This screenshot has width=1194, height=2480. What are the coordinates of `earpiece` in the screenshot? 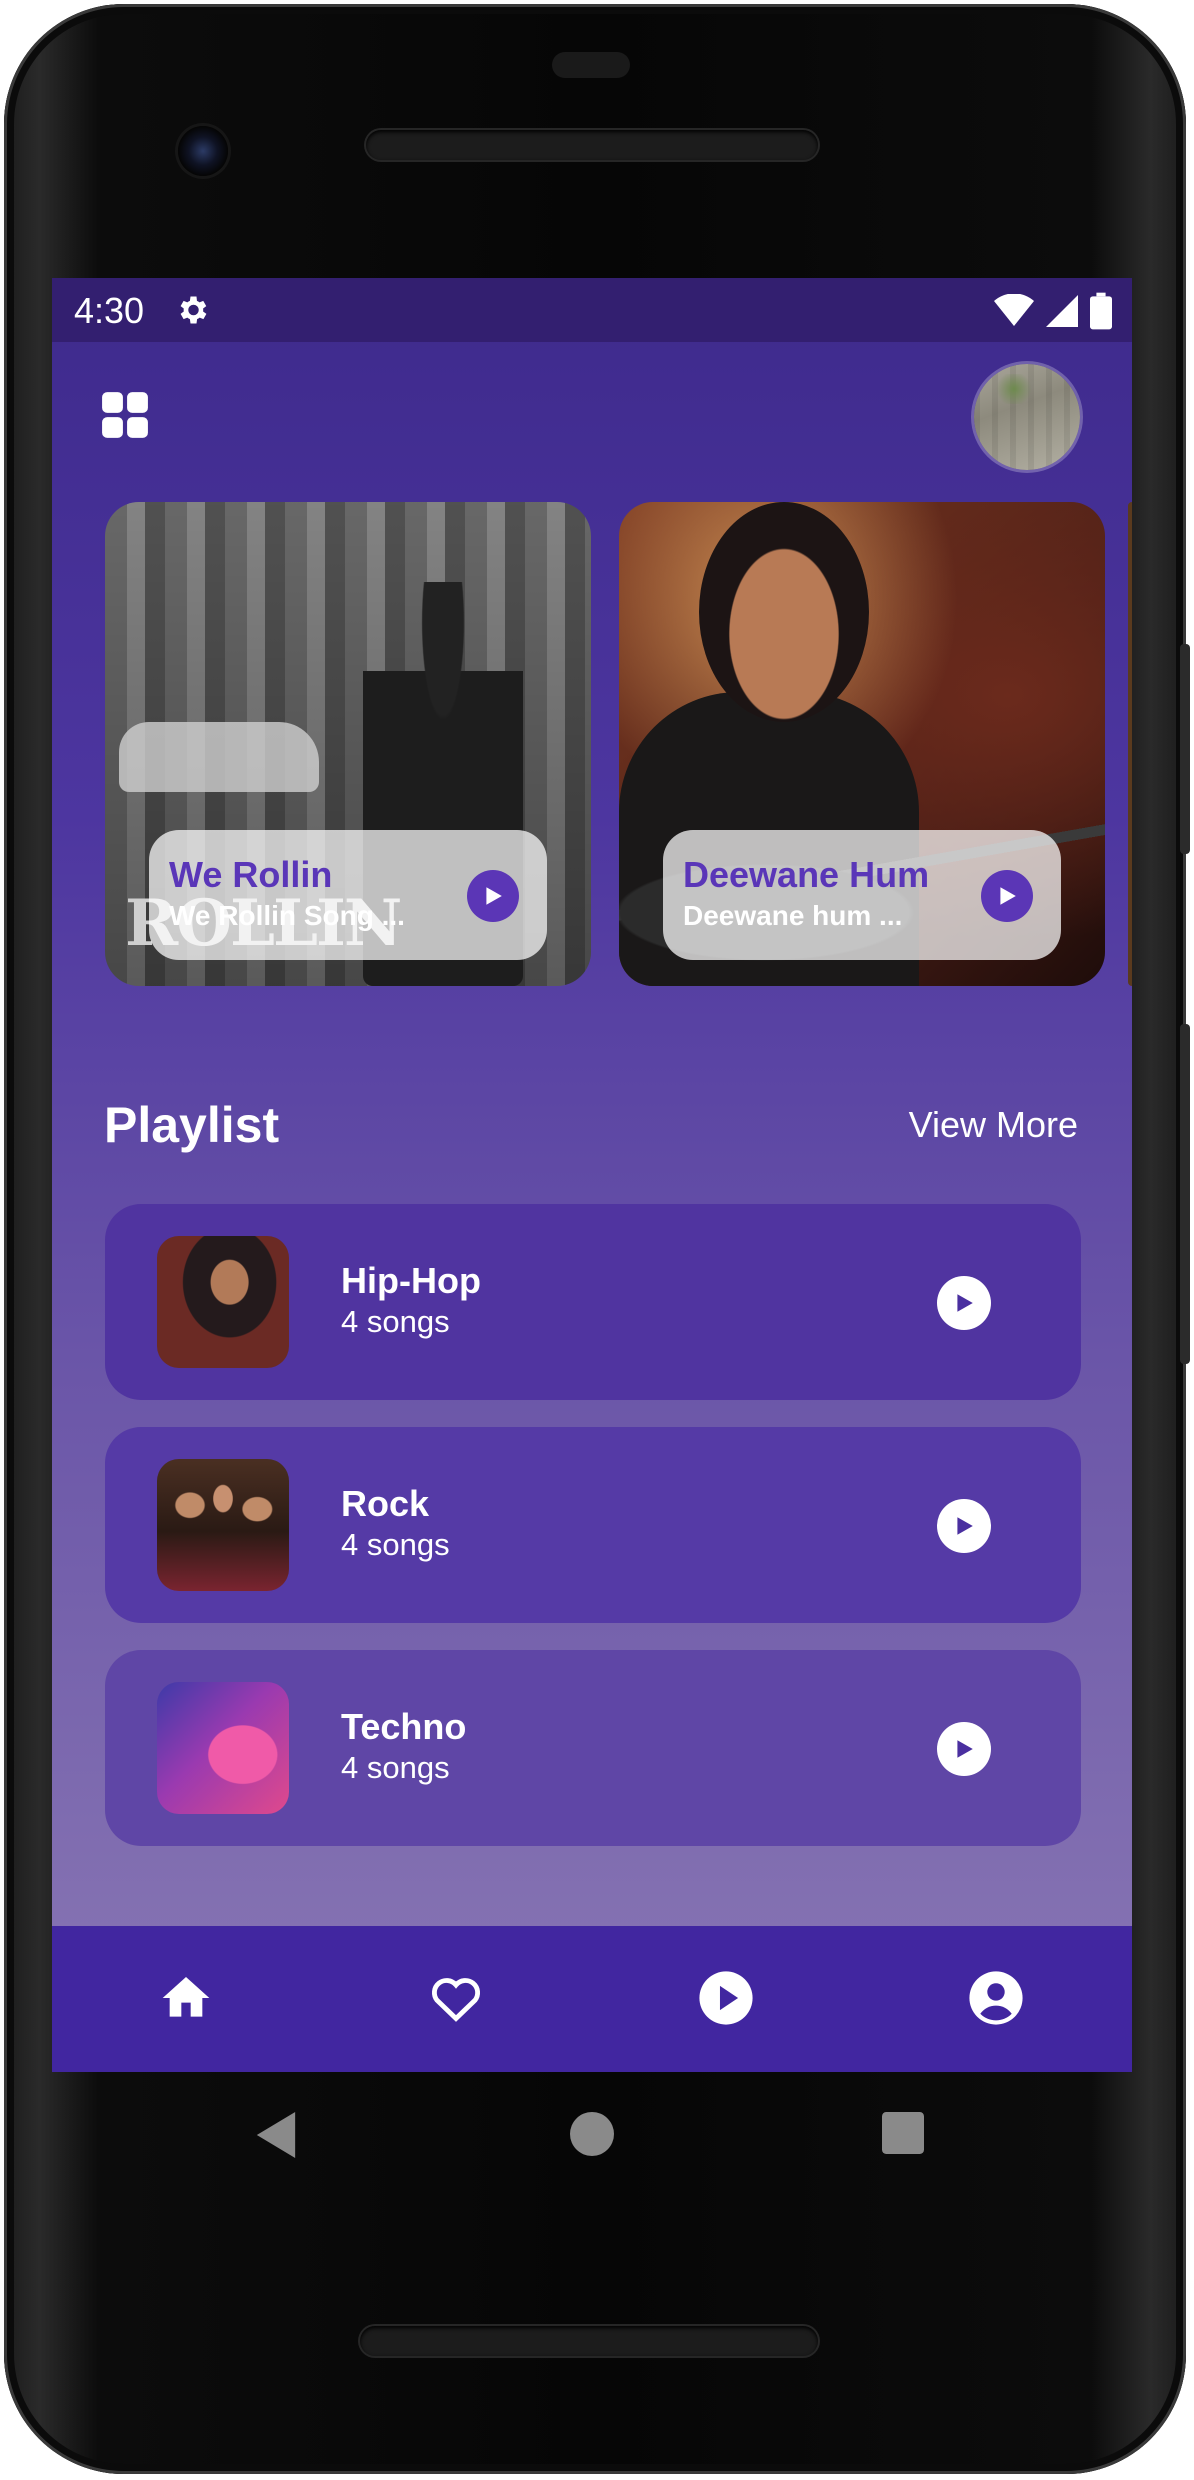 It's located at (591, 65).